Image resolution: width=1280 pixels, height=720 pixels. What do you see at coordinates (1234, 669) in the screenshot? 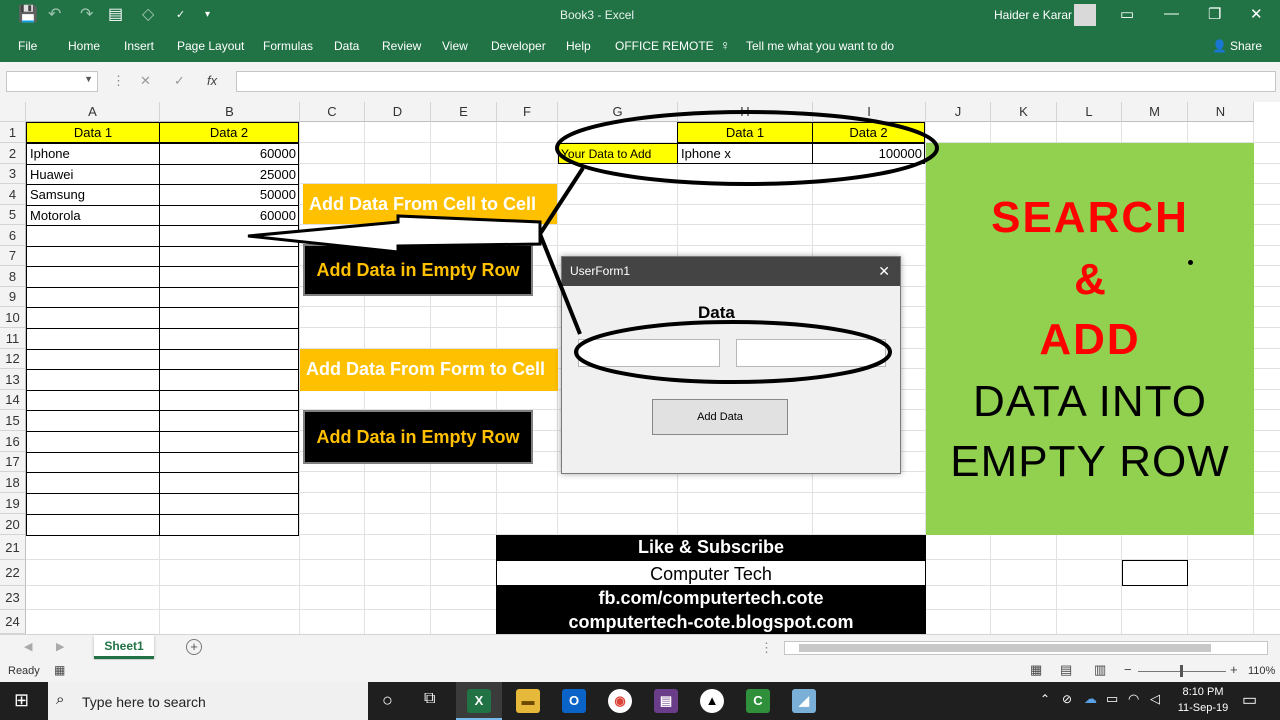
I see `zoom-in-icon: +` at bounding box center [1234, 669].